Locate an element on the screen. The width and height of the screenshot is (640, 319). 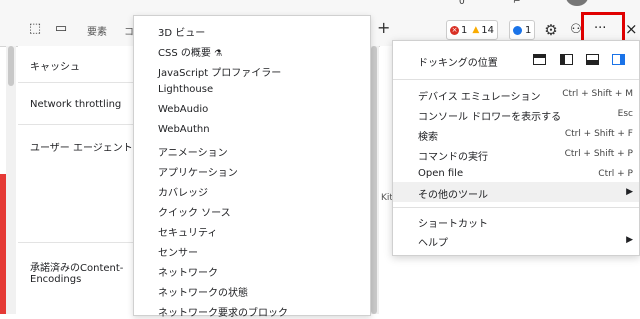
flask-icon: ⚗ is located at coordinates (218, 54).